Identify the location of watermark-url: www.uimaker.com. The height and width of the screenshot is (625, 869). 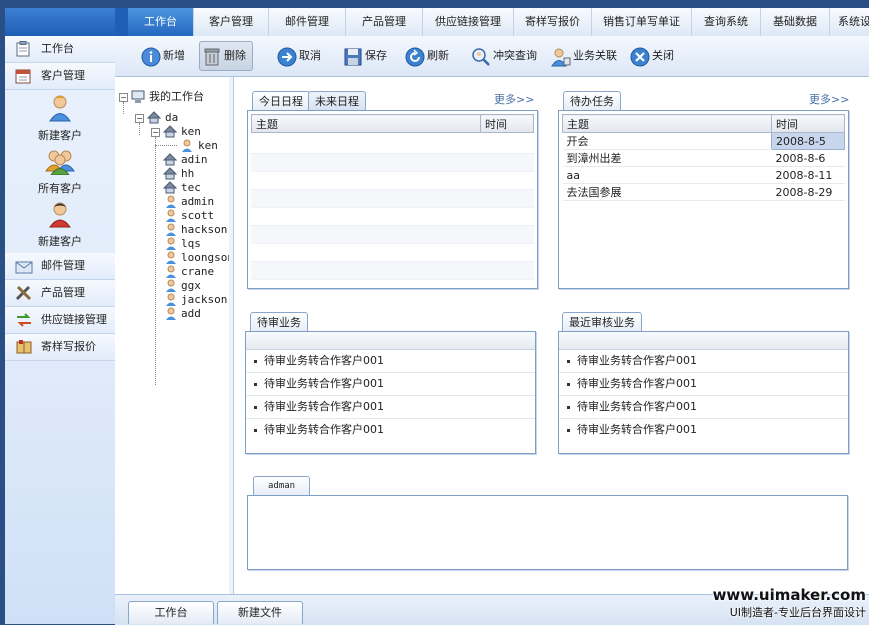
(789, 595).